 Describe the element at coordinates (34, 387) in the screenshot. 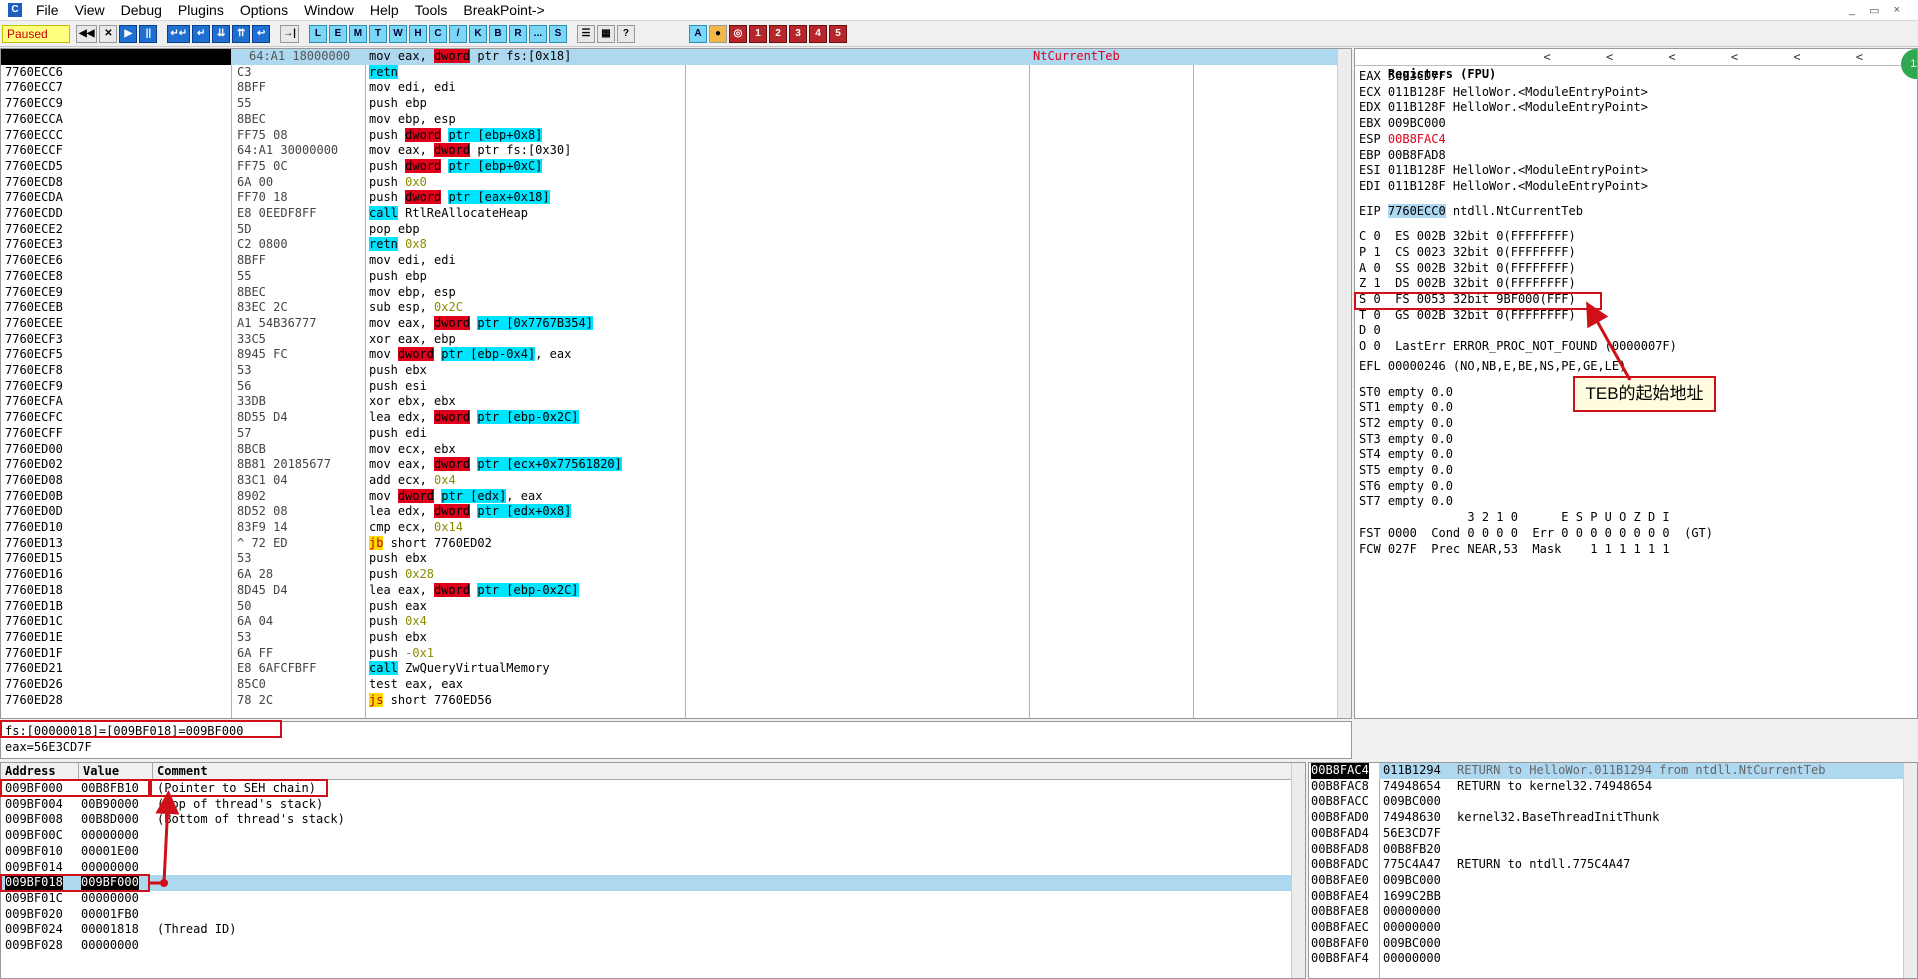

I see `disasm-address: 7760ECF9` at that location.